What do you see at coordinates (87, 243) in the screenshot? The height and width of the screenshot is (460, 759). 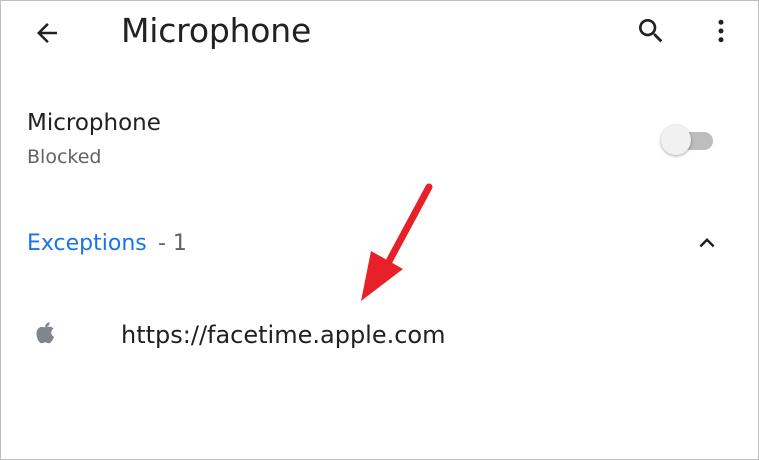 I see `exceptions-label: Exceptions` at bounding box center [87, 243].